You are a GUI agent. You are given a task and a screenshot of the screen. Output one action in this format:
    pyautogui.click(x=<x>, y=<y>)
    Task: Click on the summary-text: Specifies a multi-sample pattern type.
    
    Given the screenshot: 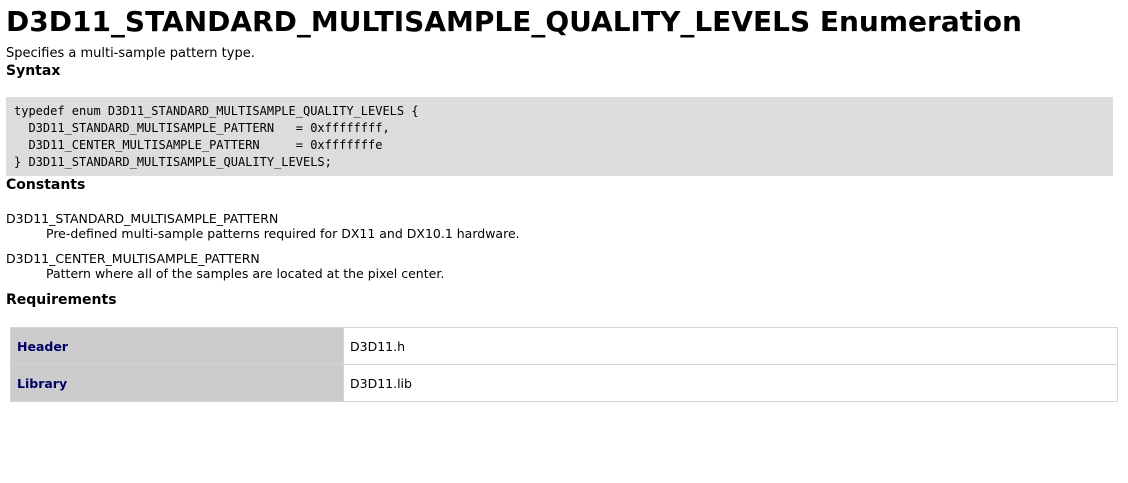 What is the action you would take?
    pyautogui.click(x=130, y=53)
    